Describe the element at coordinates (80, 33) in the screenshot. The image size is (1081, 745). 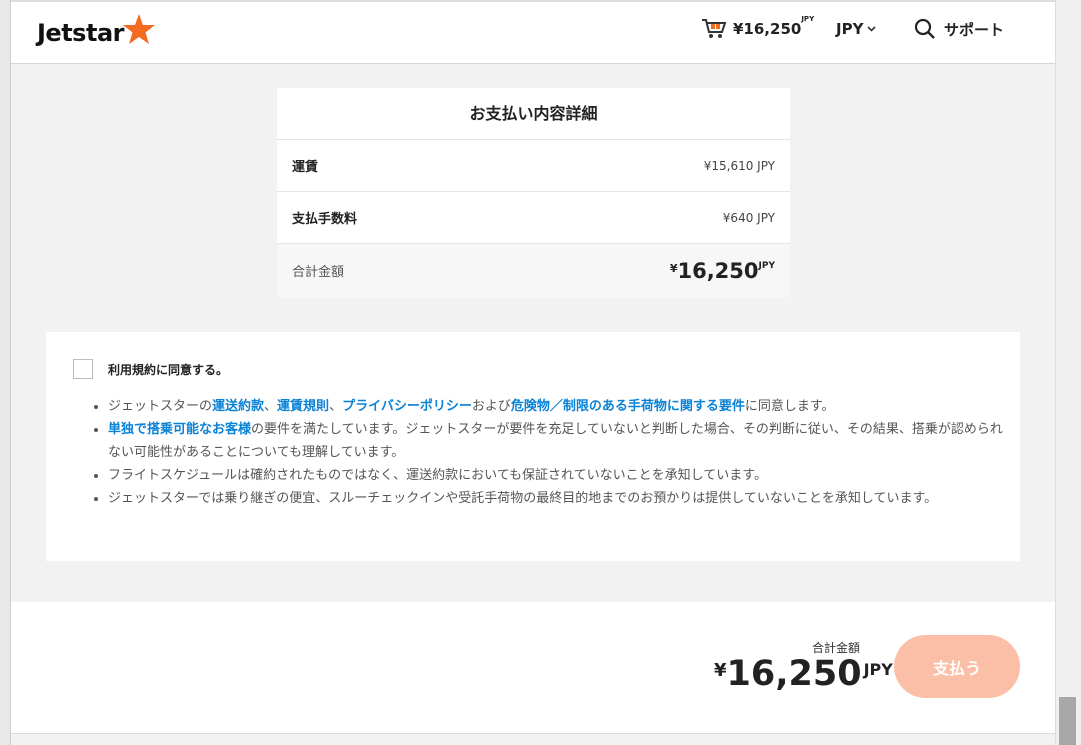
I see `logo-text: Jetstar` at that location.